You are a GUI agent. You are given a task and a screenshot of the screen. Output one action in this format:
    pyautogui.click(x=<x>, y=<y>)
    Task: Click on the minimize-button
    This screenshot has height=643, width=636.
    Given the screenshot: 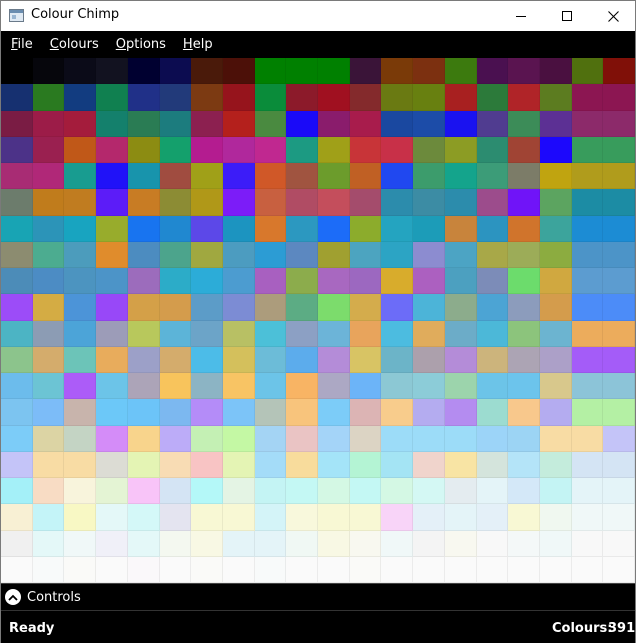 What is the action you would take?
    pyautogui.click(x=521, y=16)
    